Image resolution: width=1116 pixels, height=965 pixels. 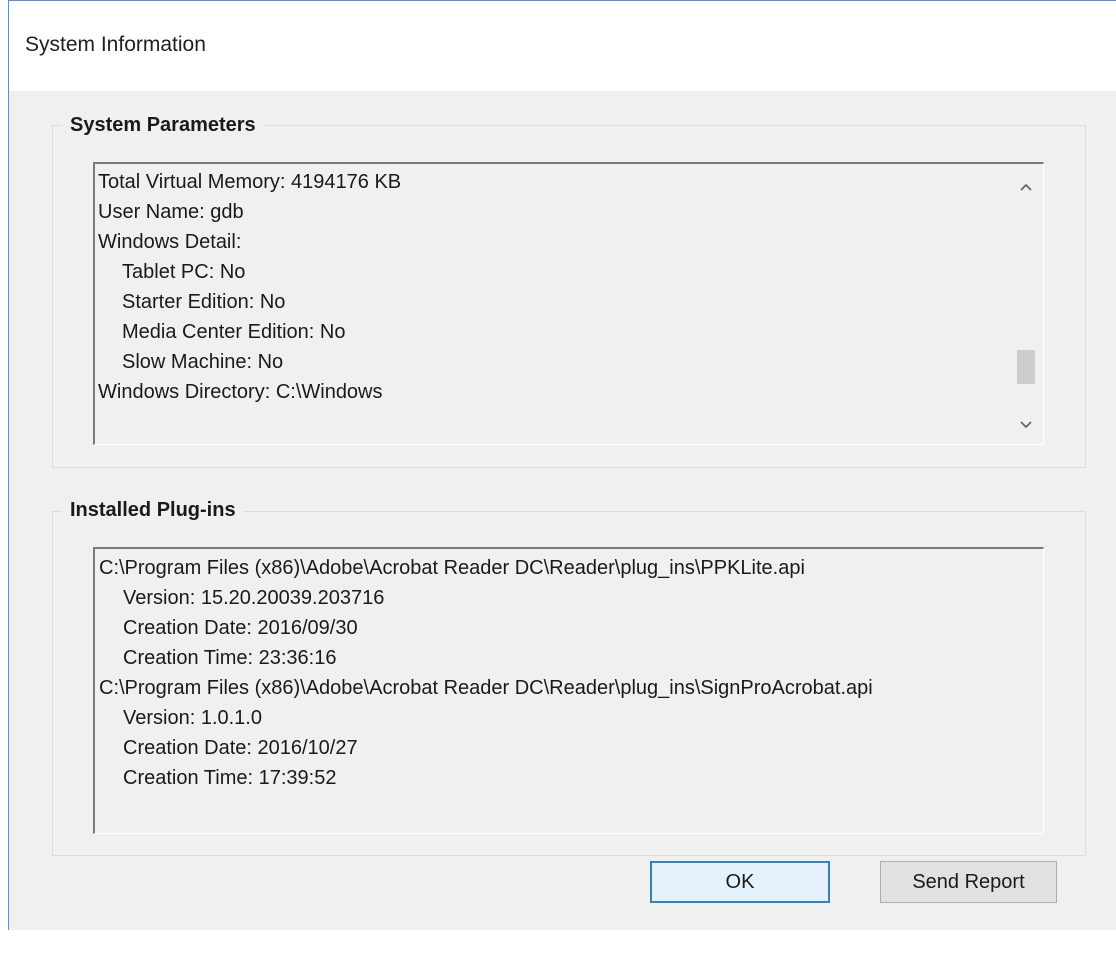 What do you see at coordinates (184, 272) in the screenshot?
I see `list-item: Tablet PC: No` at bounding box center [184, 272].